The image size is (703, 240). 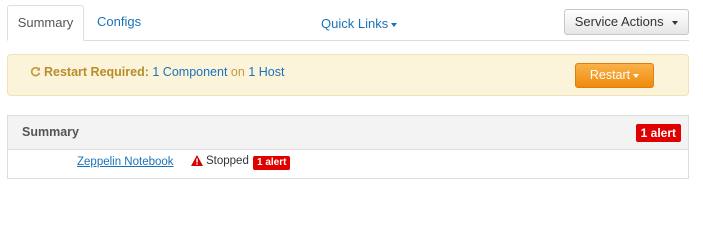 I want to click on service-actions-button: Service Actions, so click(x=626, y=22).